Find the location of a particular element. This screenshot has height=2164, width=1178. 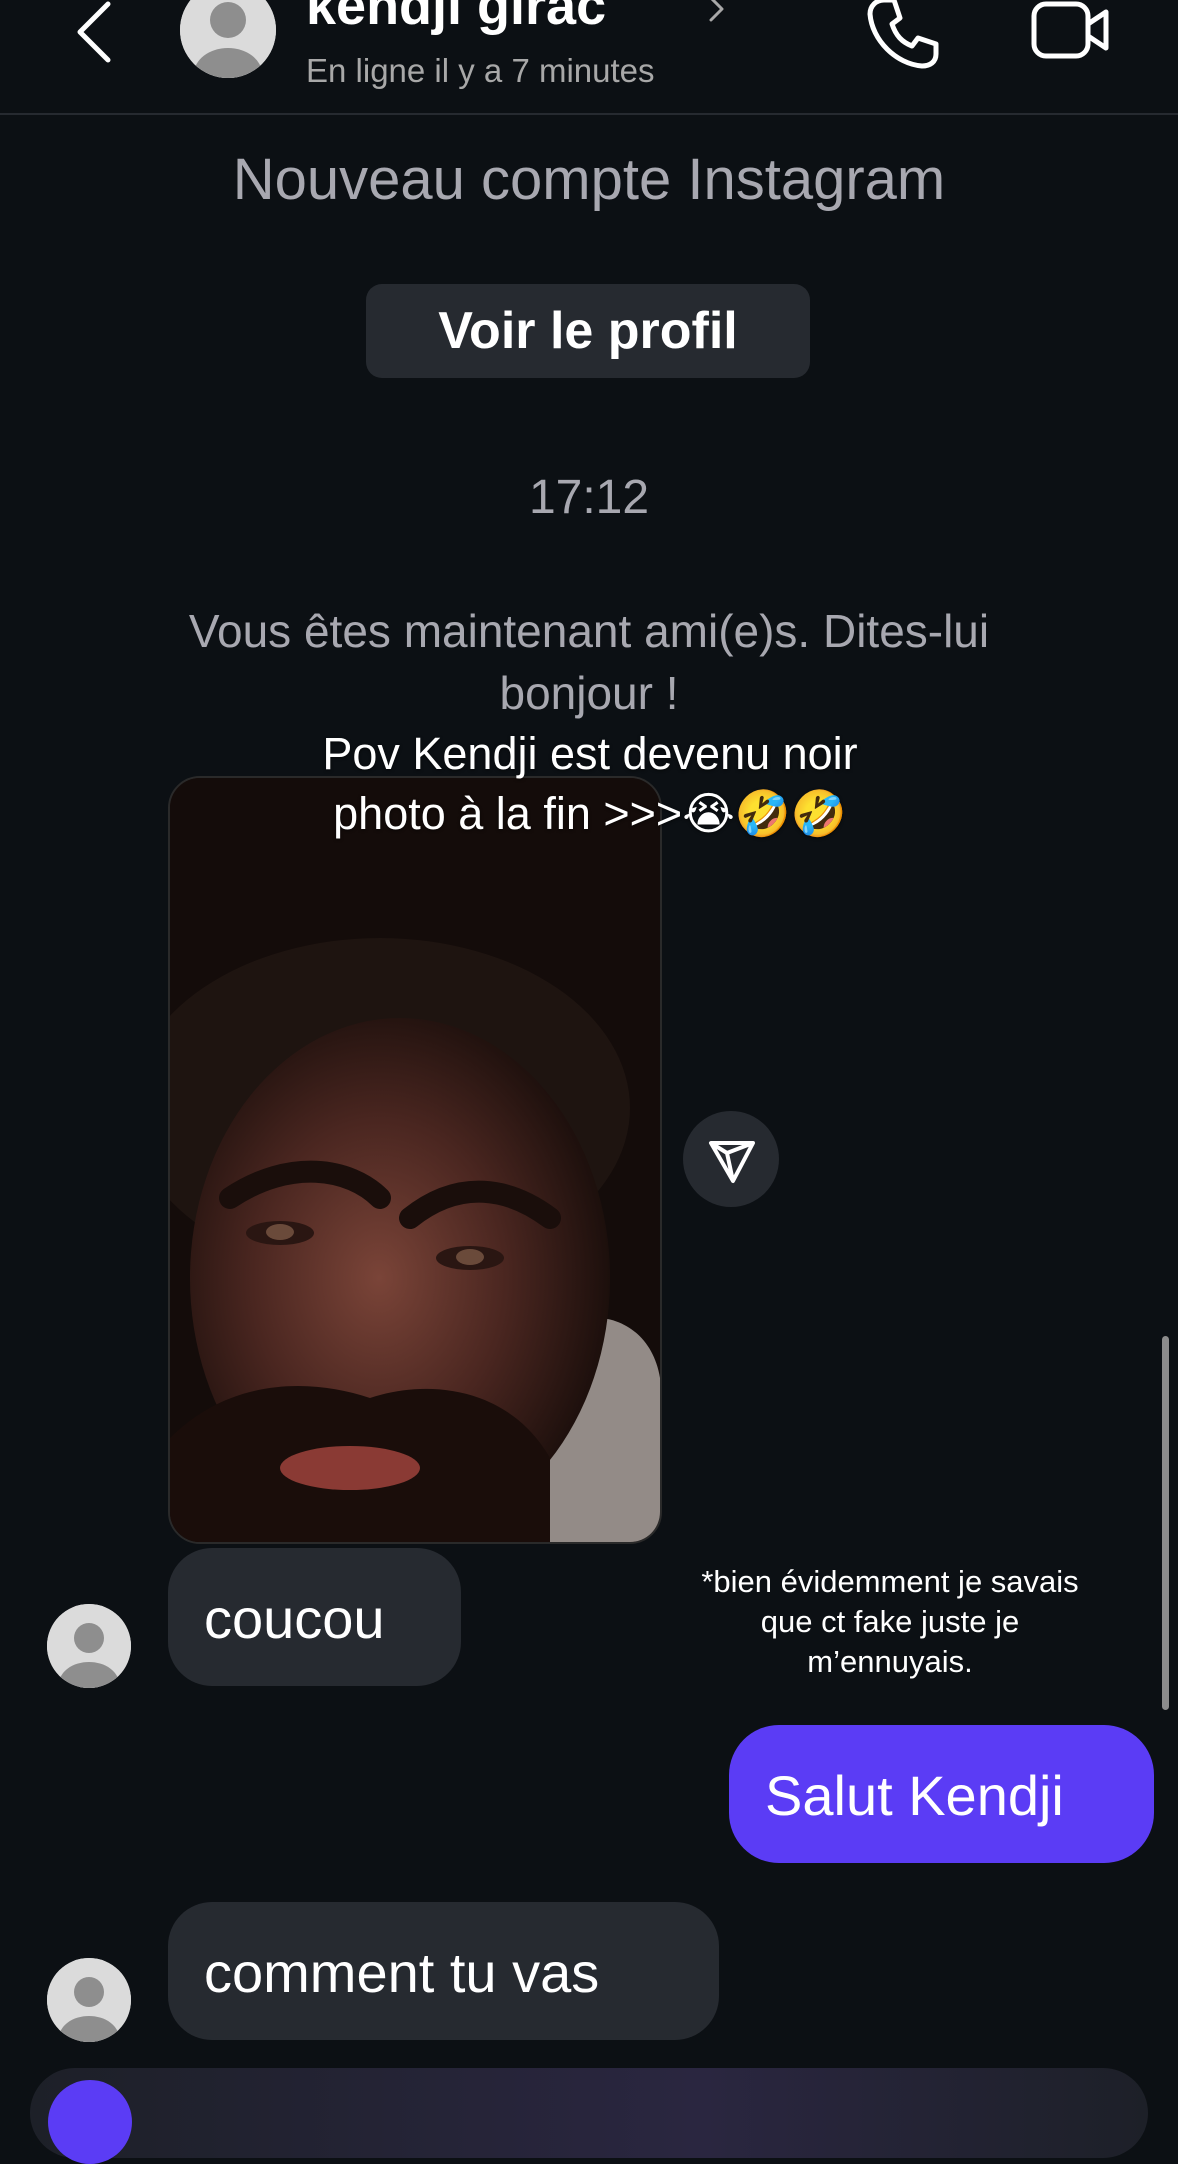

phone-icon is located at coordinates (903, 34).